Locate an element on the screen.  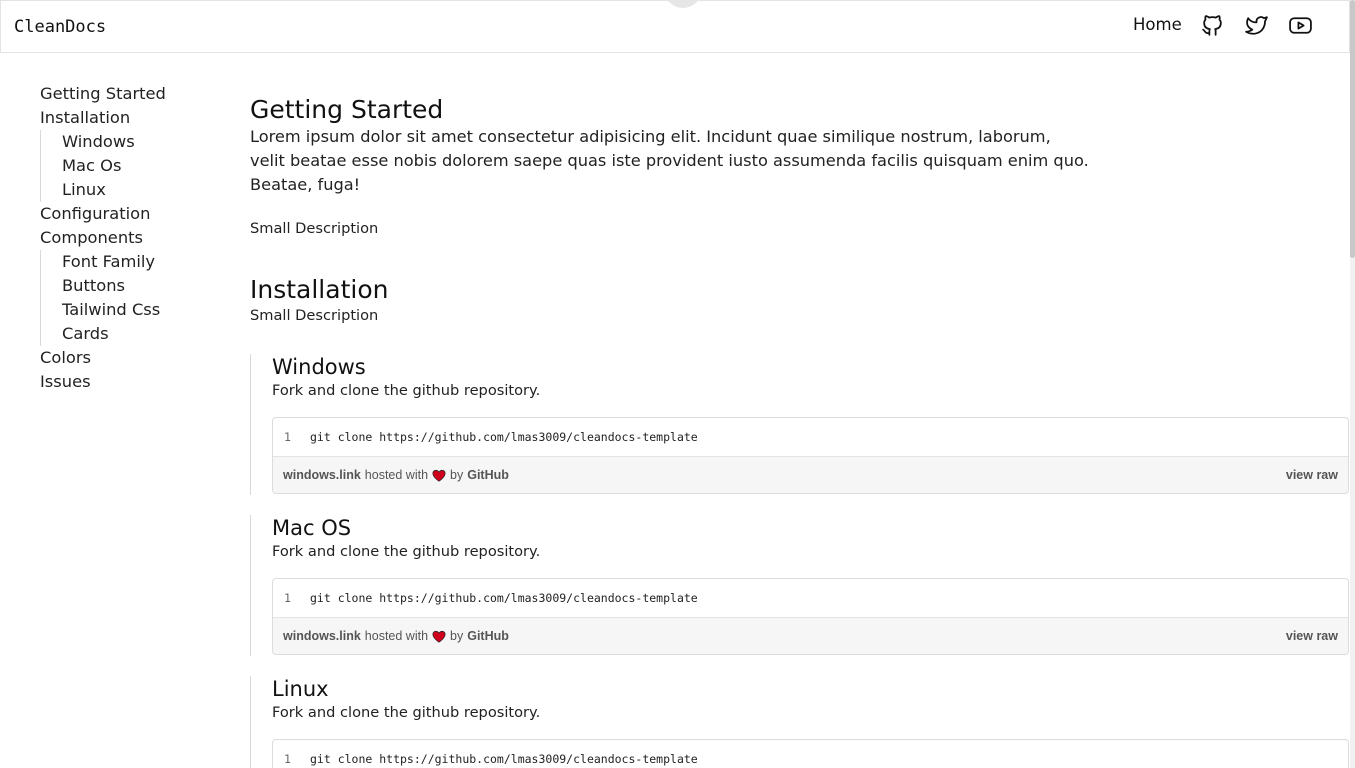
section-title-installation: Installation is located at coordinates (319, 289).